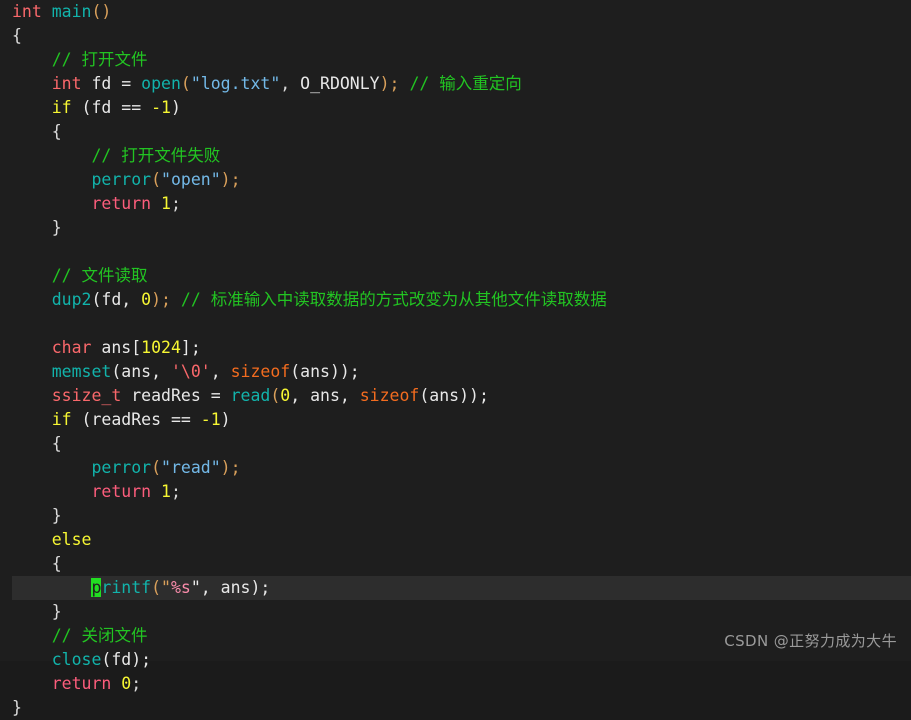 The image size is (911, 720). I want to click on token-identifier: fd =, so click(111, 83).